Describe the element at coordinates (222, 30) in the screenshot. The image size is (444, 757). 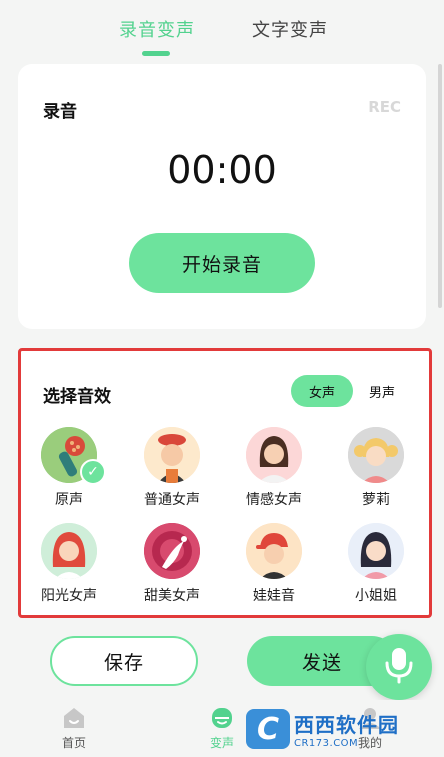
I see `top-tab-bar: 录音变声 文字变声` at that location.